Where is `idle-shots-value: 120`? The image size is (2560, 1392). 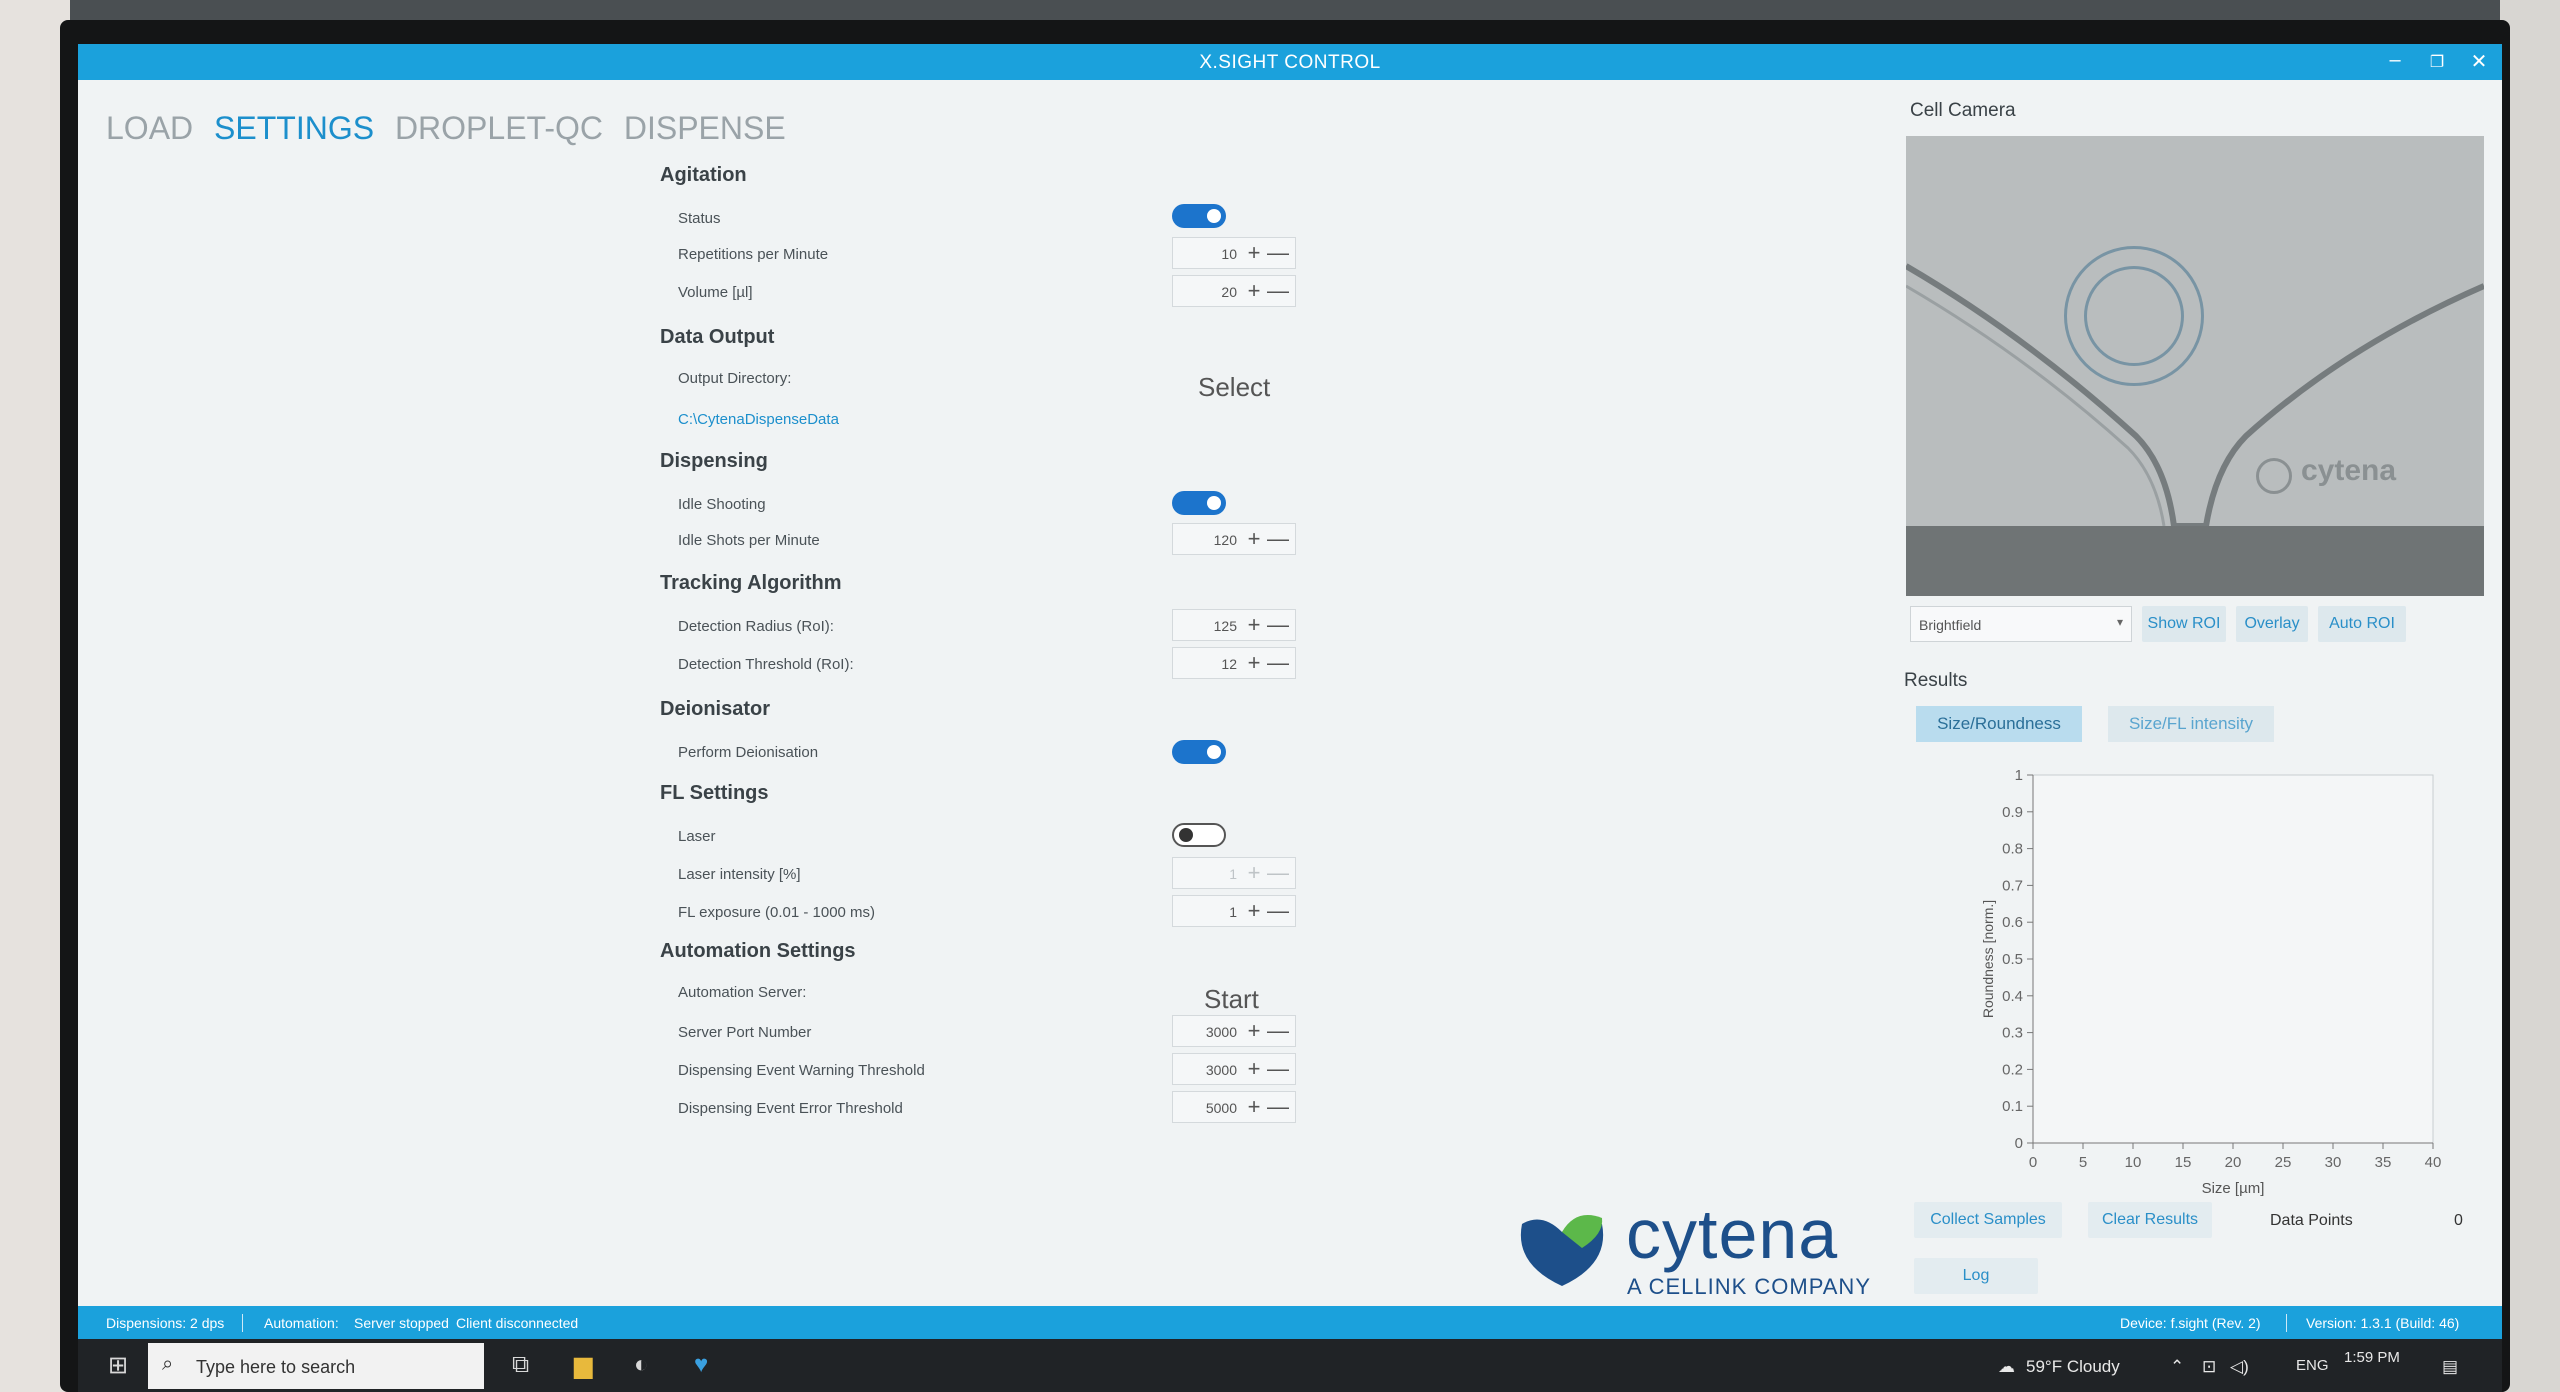
idle-shots-value: 120 is located at coordinates (1225, 540).